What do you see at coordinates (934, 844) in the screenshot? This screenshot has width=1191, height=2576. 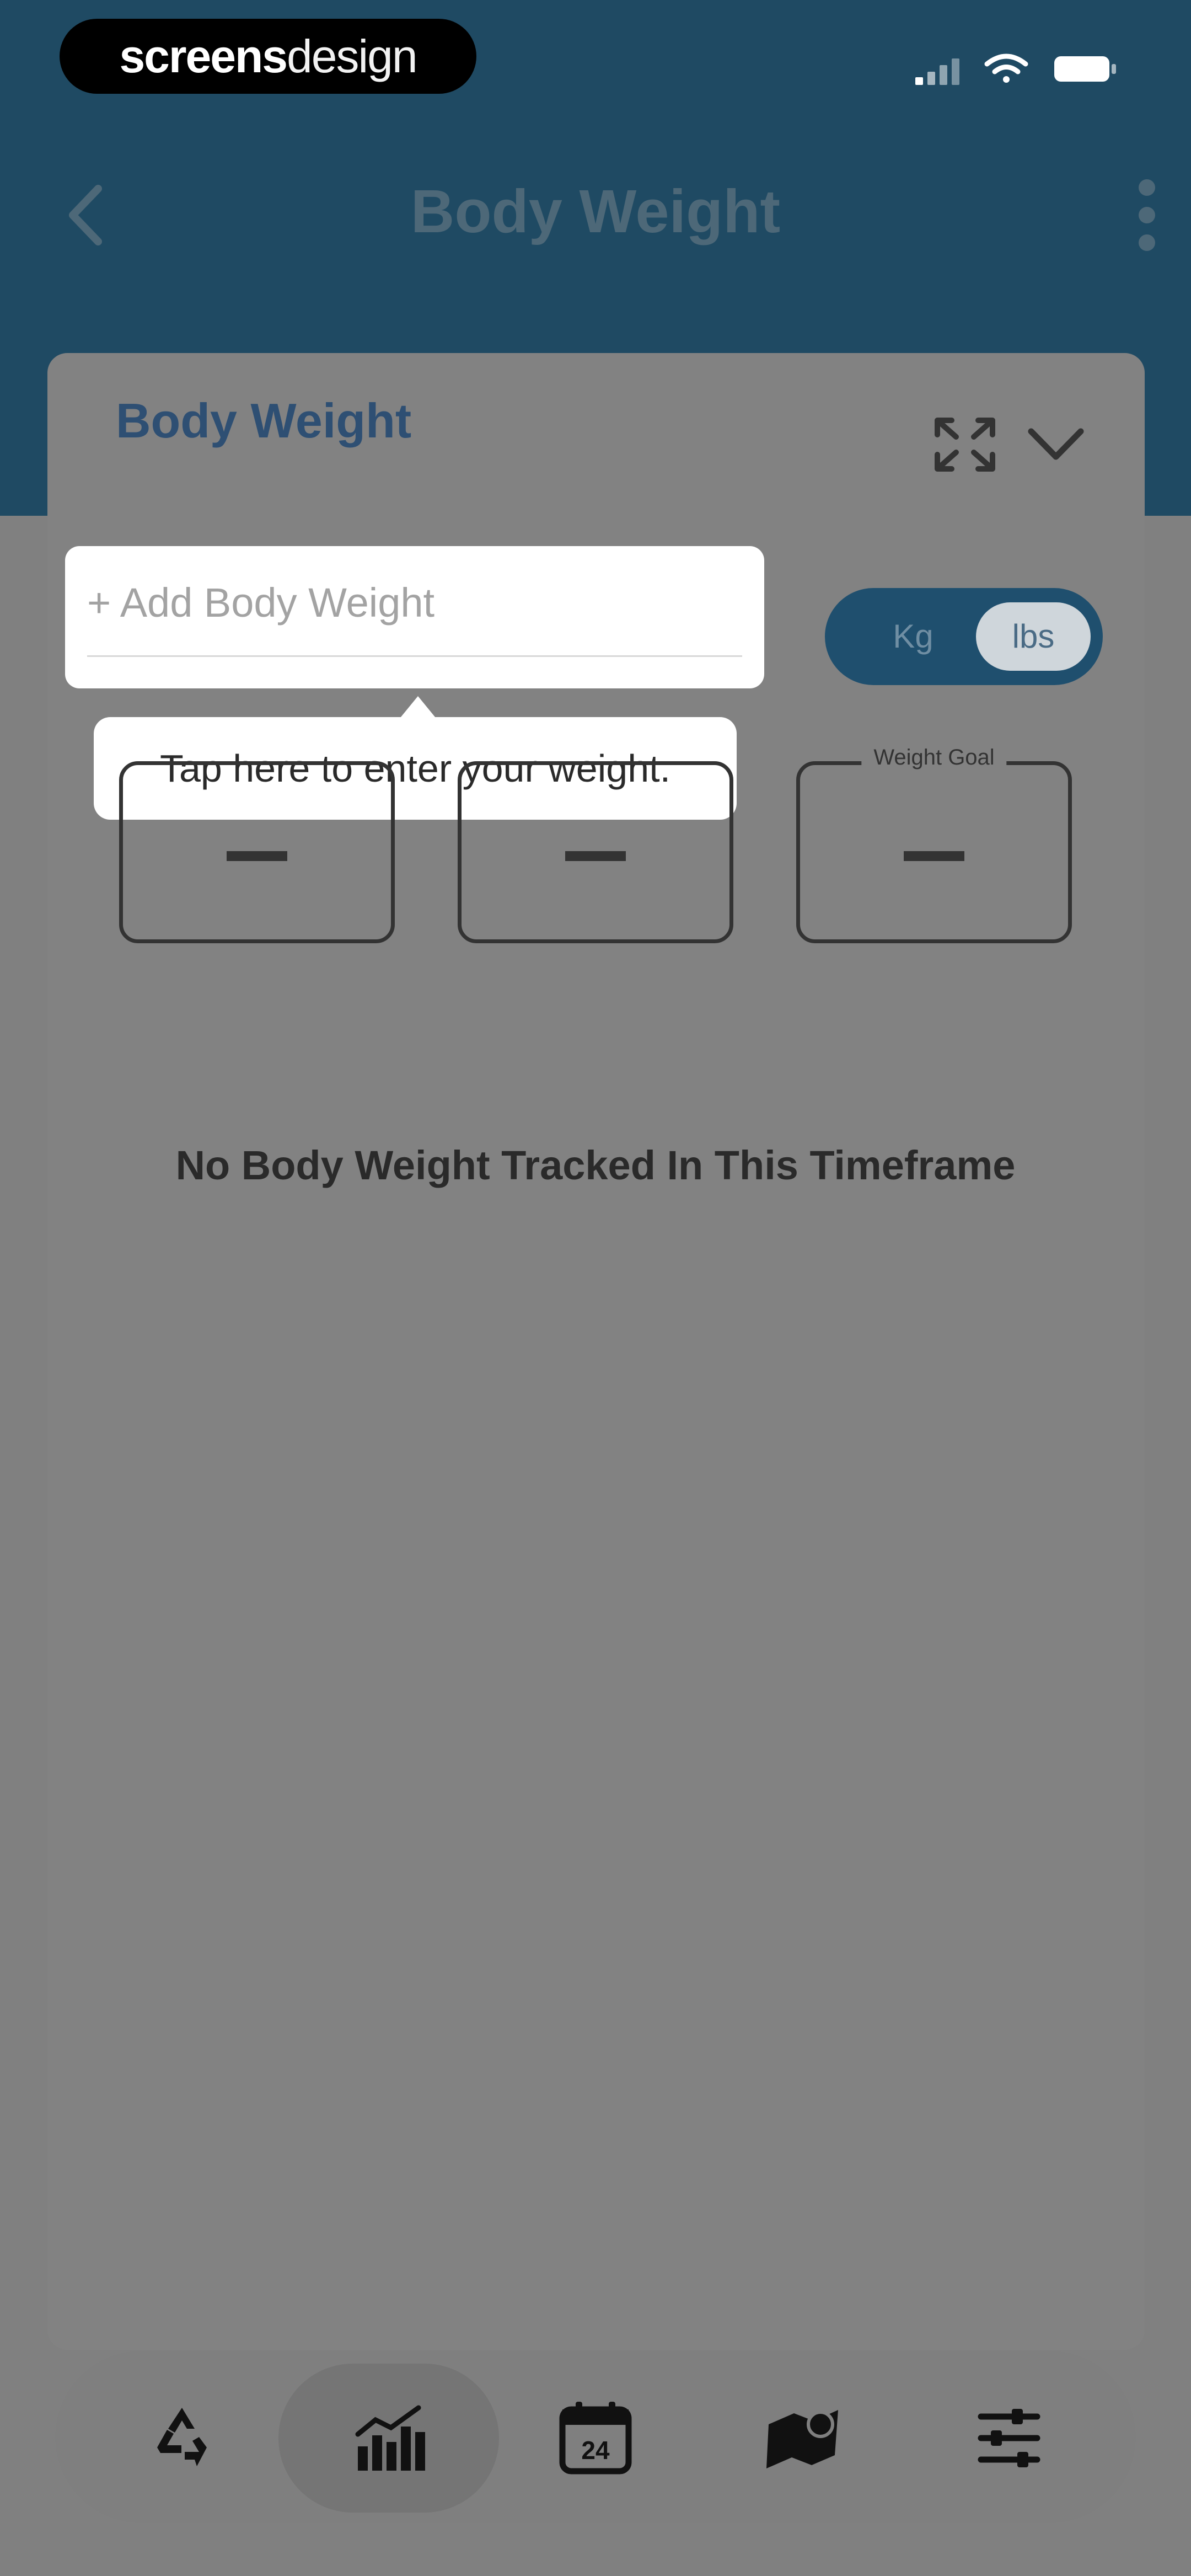 I see `stat-box-weight-goal: Weight Goal` at bounding box center [934, 844].